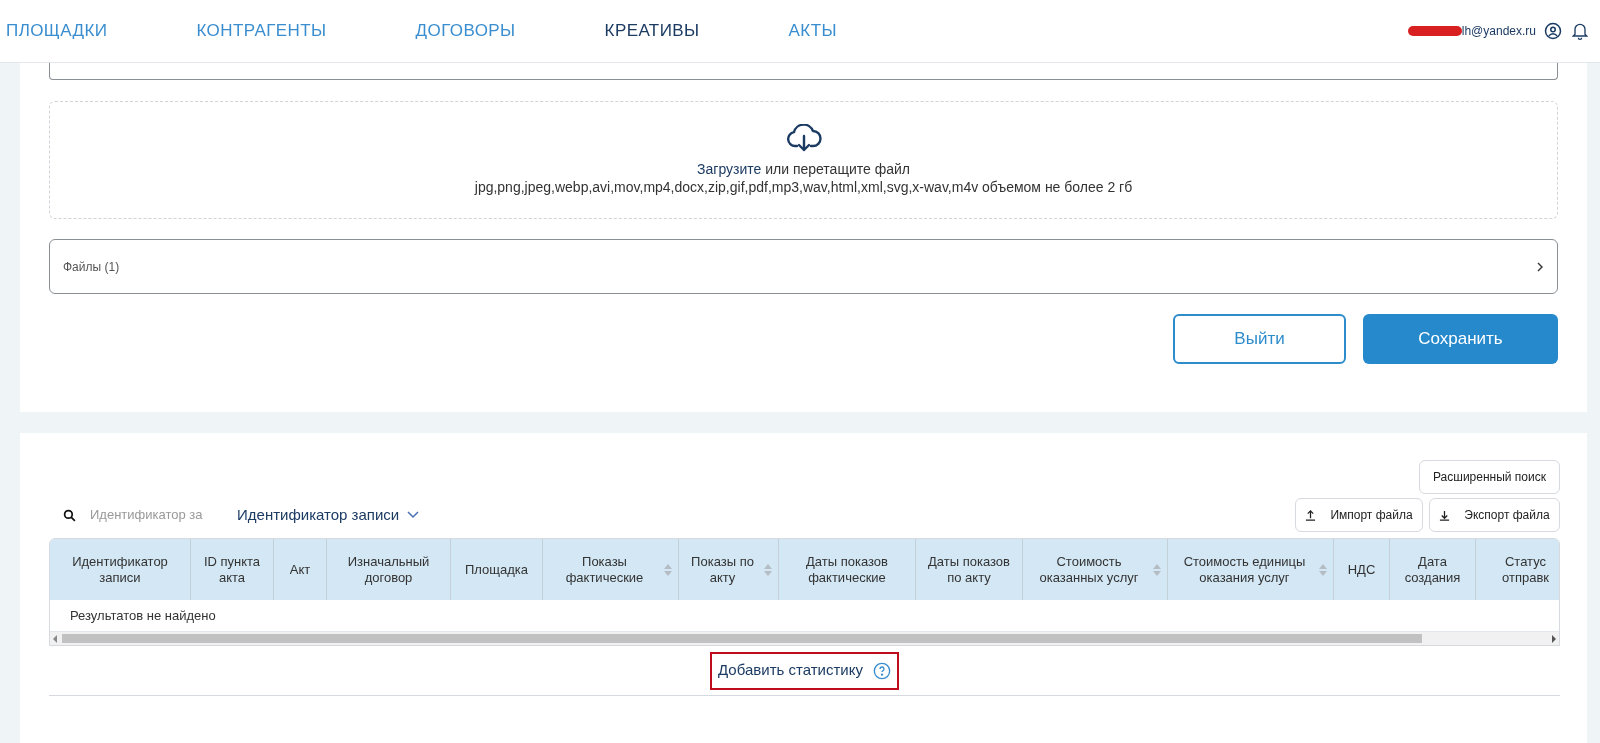 The image size is (1600, 743). Describe the element at coordinates (803, 266) in the screenshot. I see `files-accordion: Файлы (1)` at that location.